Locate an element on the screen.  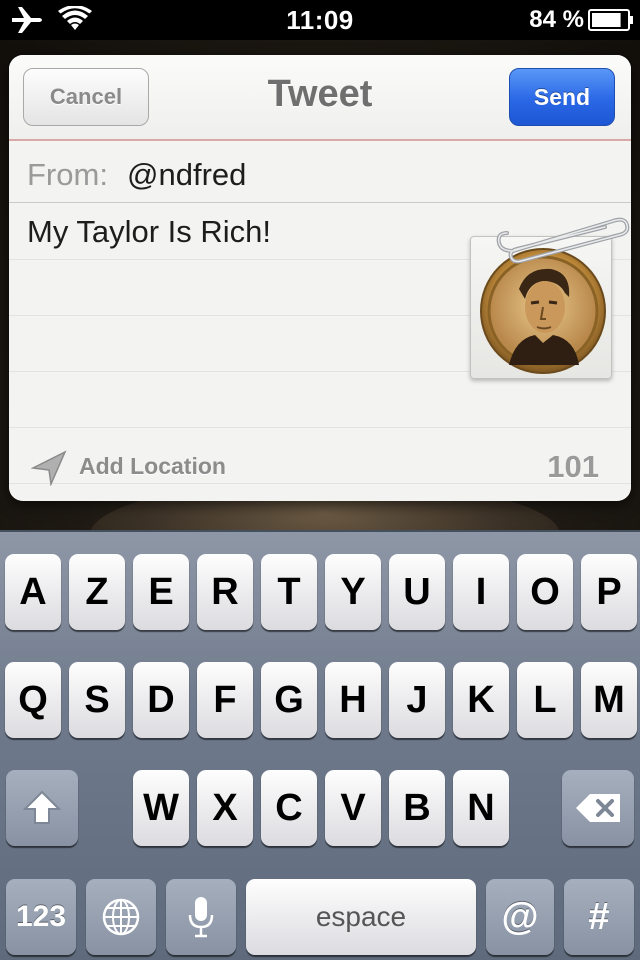
from-label: From: is located at coordinates (67, 174).